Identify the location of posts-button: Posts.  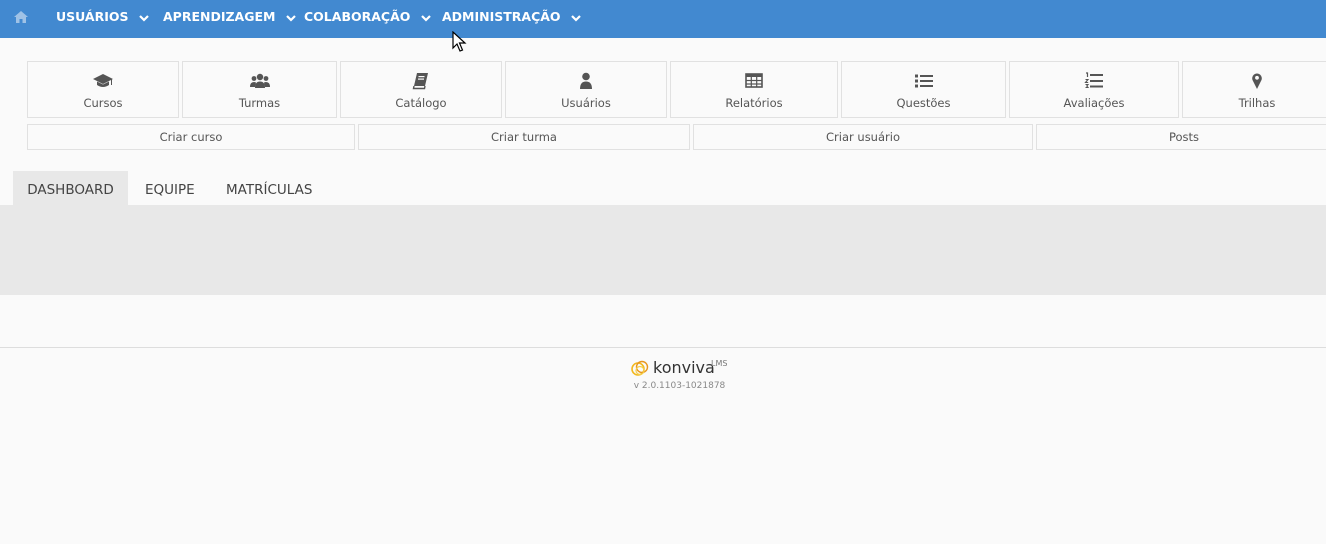
(1181, 137).